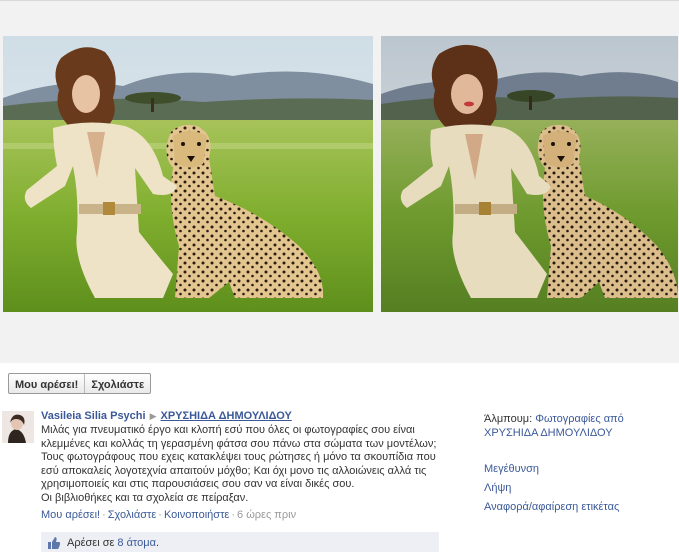 The width and height of the screenshot is (679, 552). Describe the element at coordinates (91, 542) in the screenshot. I see `likes-prefix: Αρέσει σε` at that location.